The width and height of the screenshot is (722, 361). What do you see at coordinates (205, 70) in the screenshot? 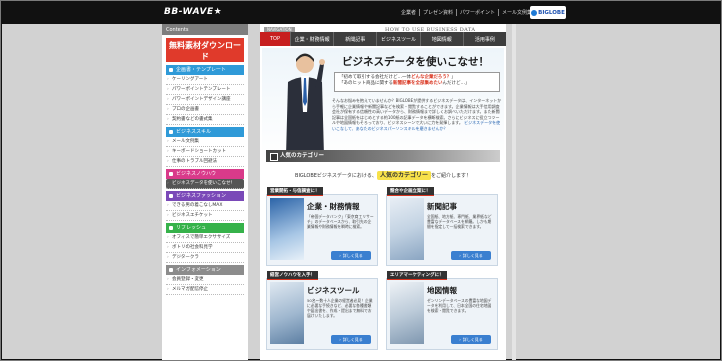
I see `sidebar-category: 企画書・テンプレート` at bounding box center [205, 70].